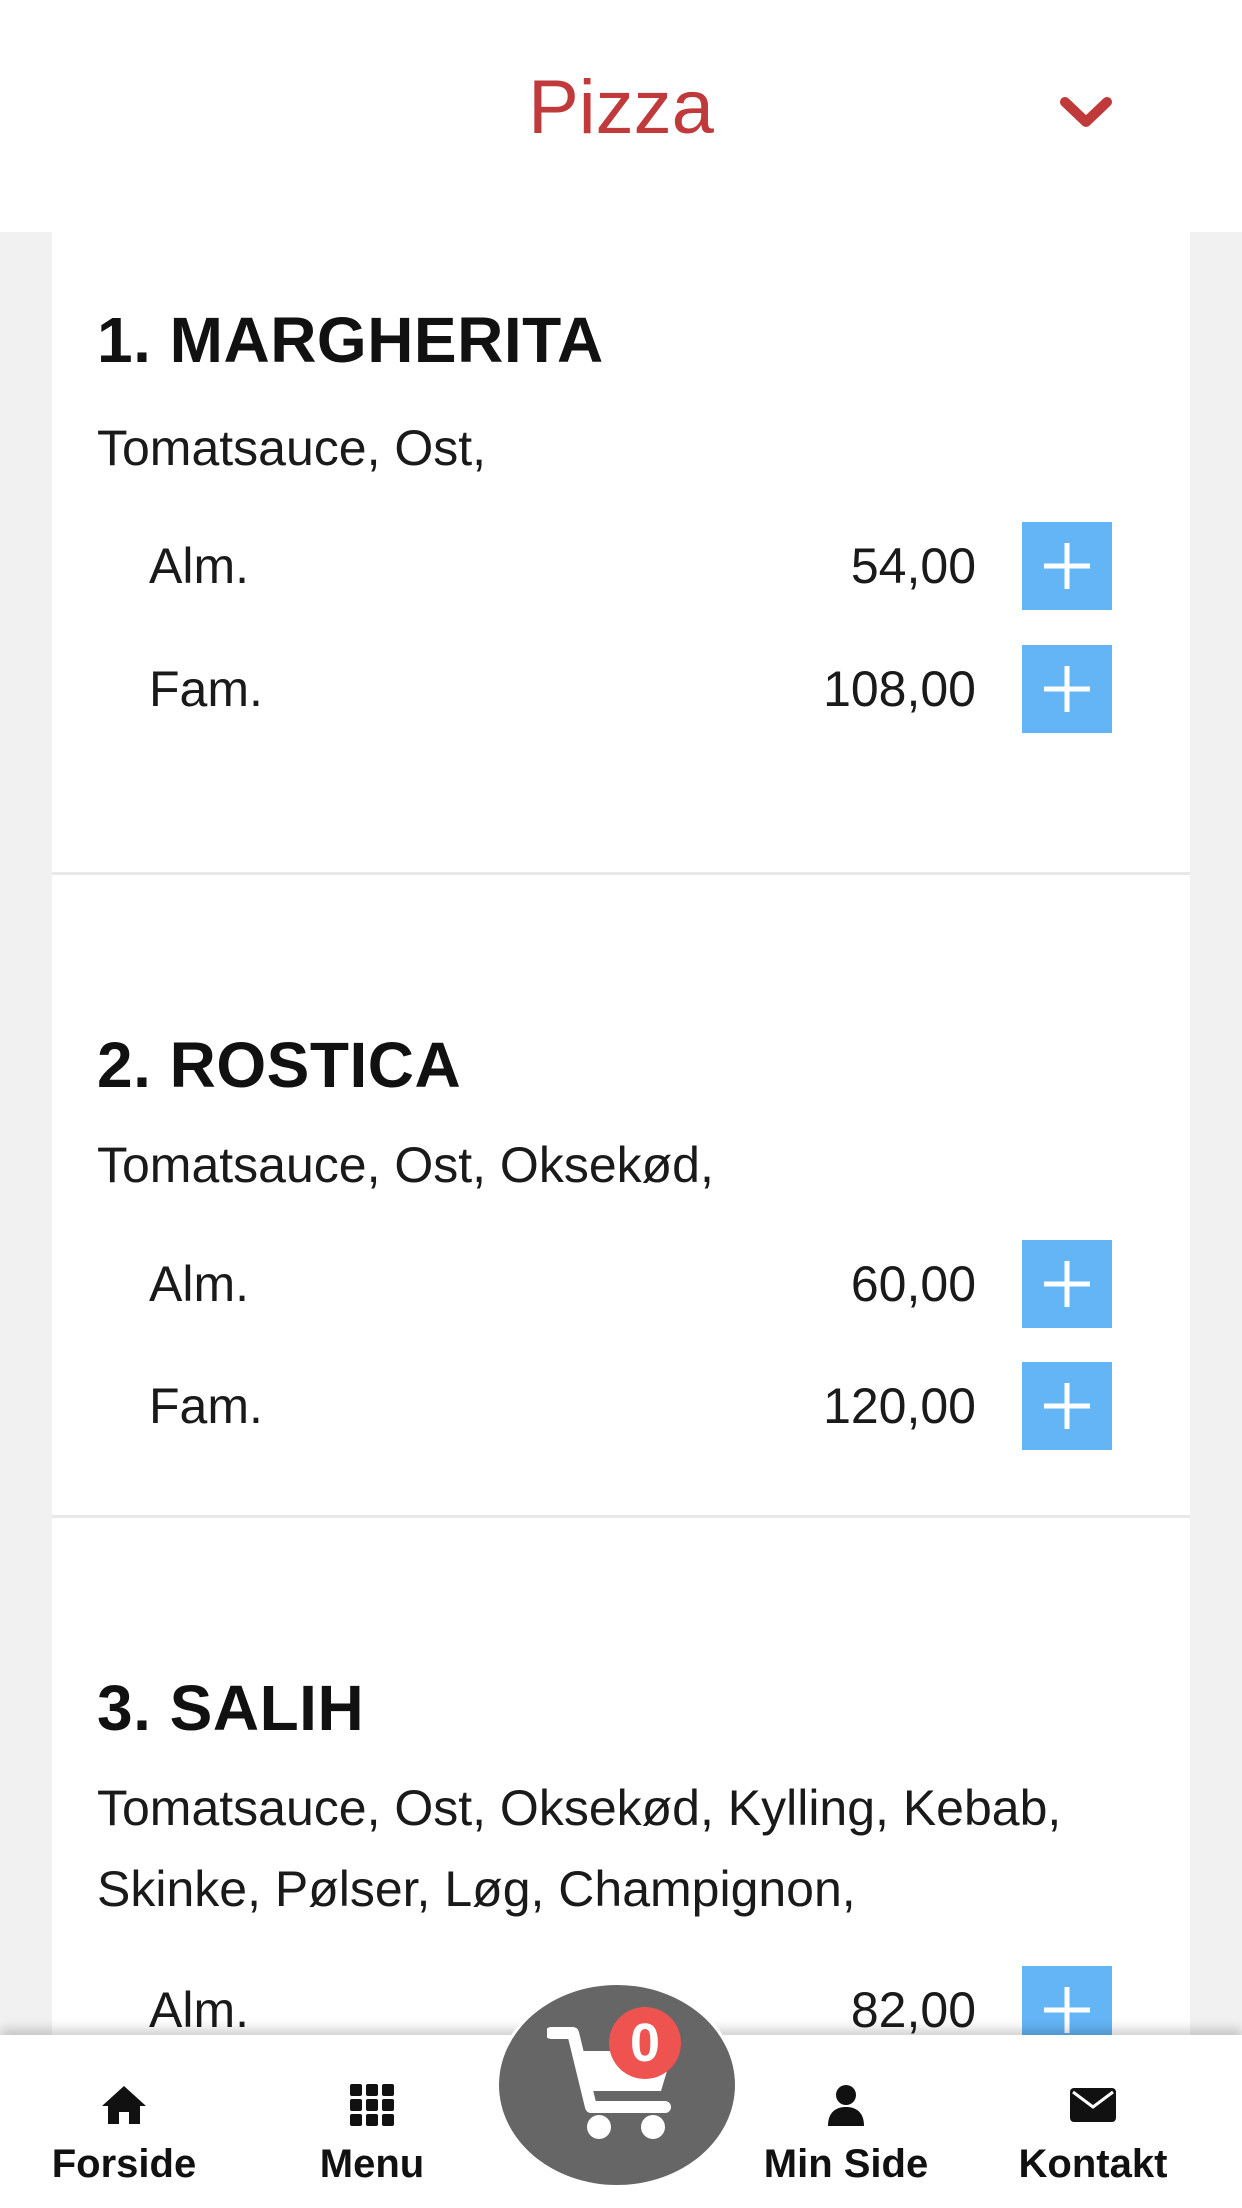 The width and height of the screenshot is (1242, 2208). Describe the element at coordinates (350, 340) in the screenshot. I see `item-name: 1. MARGHERITA` at that location.